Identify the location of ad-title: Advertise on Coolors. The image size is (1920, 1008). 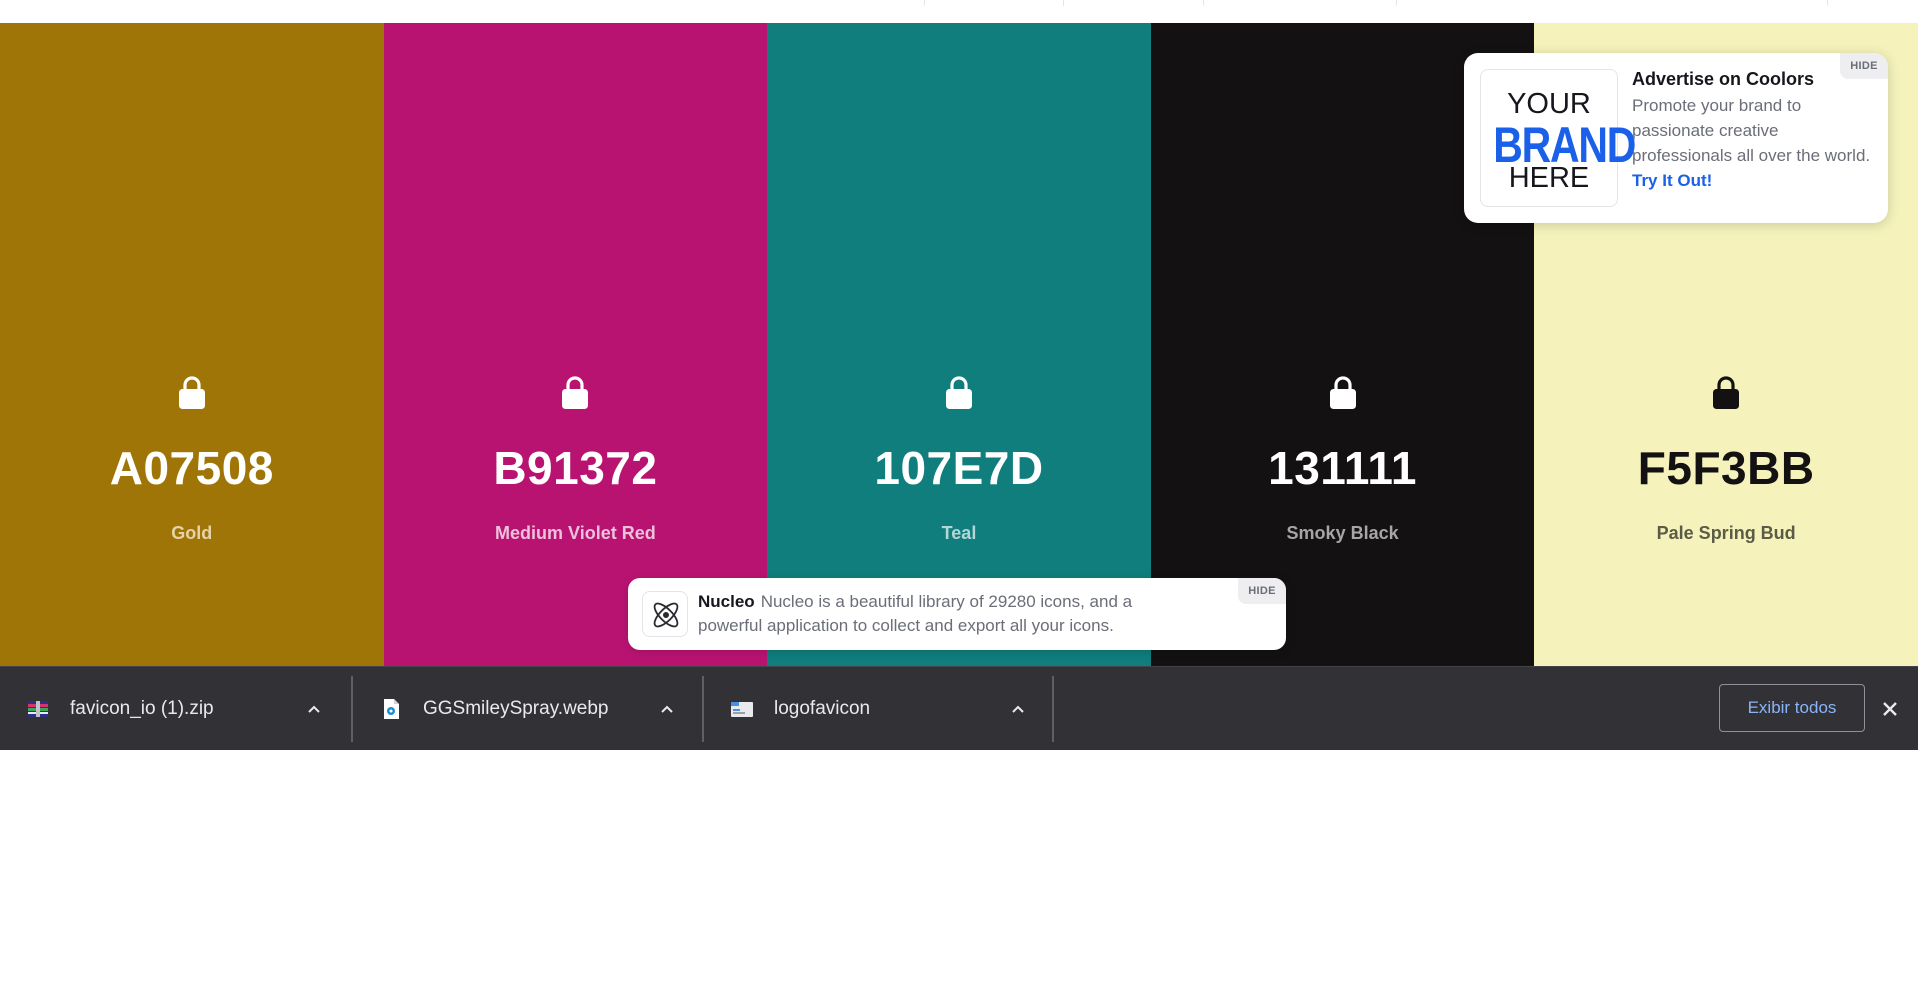
(1723, 79).